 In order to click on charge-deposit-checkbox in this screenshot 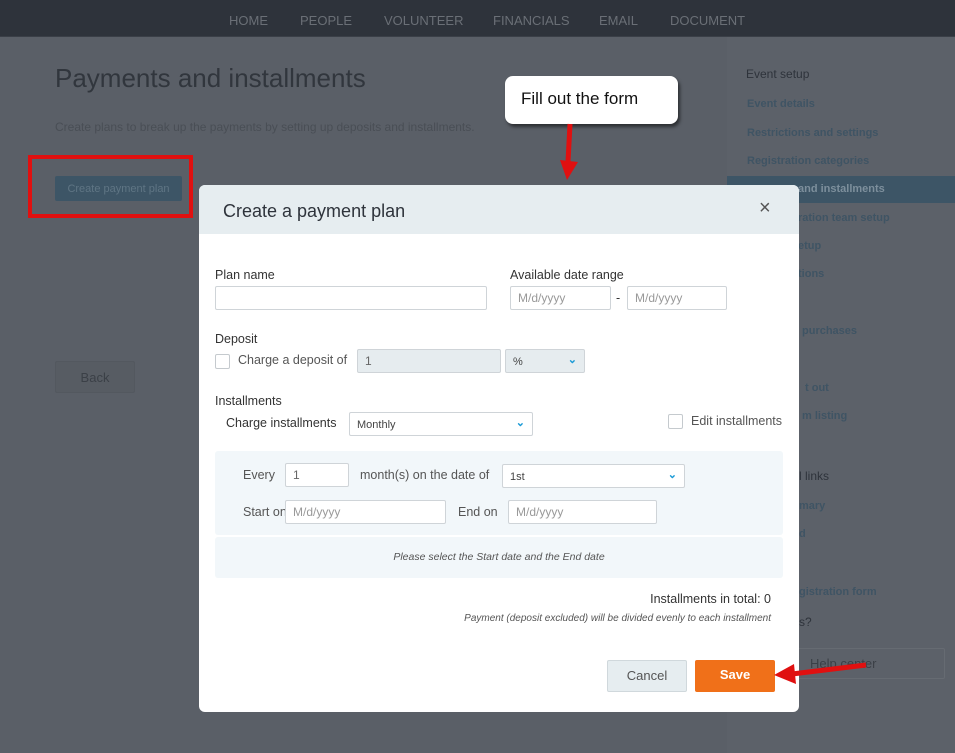, I will do `click(222, 361)`.